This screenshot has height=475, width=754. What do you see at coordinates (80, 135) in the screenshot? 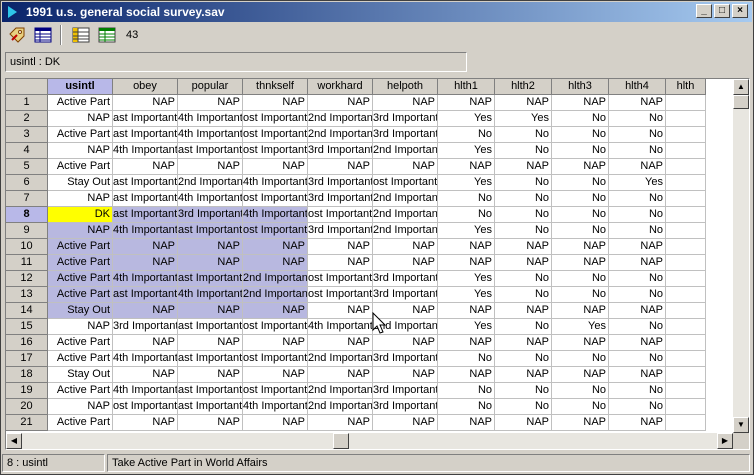
I see `data-cell-usintl: Active Part` at bounding box center [80, 135].